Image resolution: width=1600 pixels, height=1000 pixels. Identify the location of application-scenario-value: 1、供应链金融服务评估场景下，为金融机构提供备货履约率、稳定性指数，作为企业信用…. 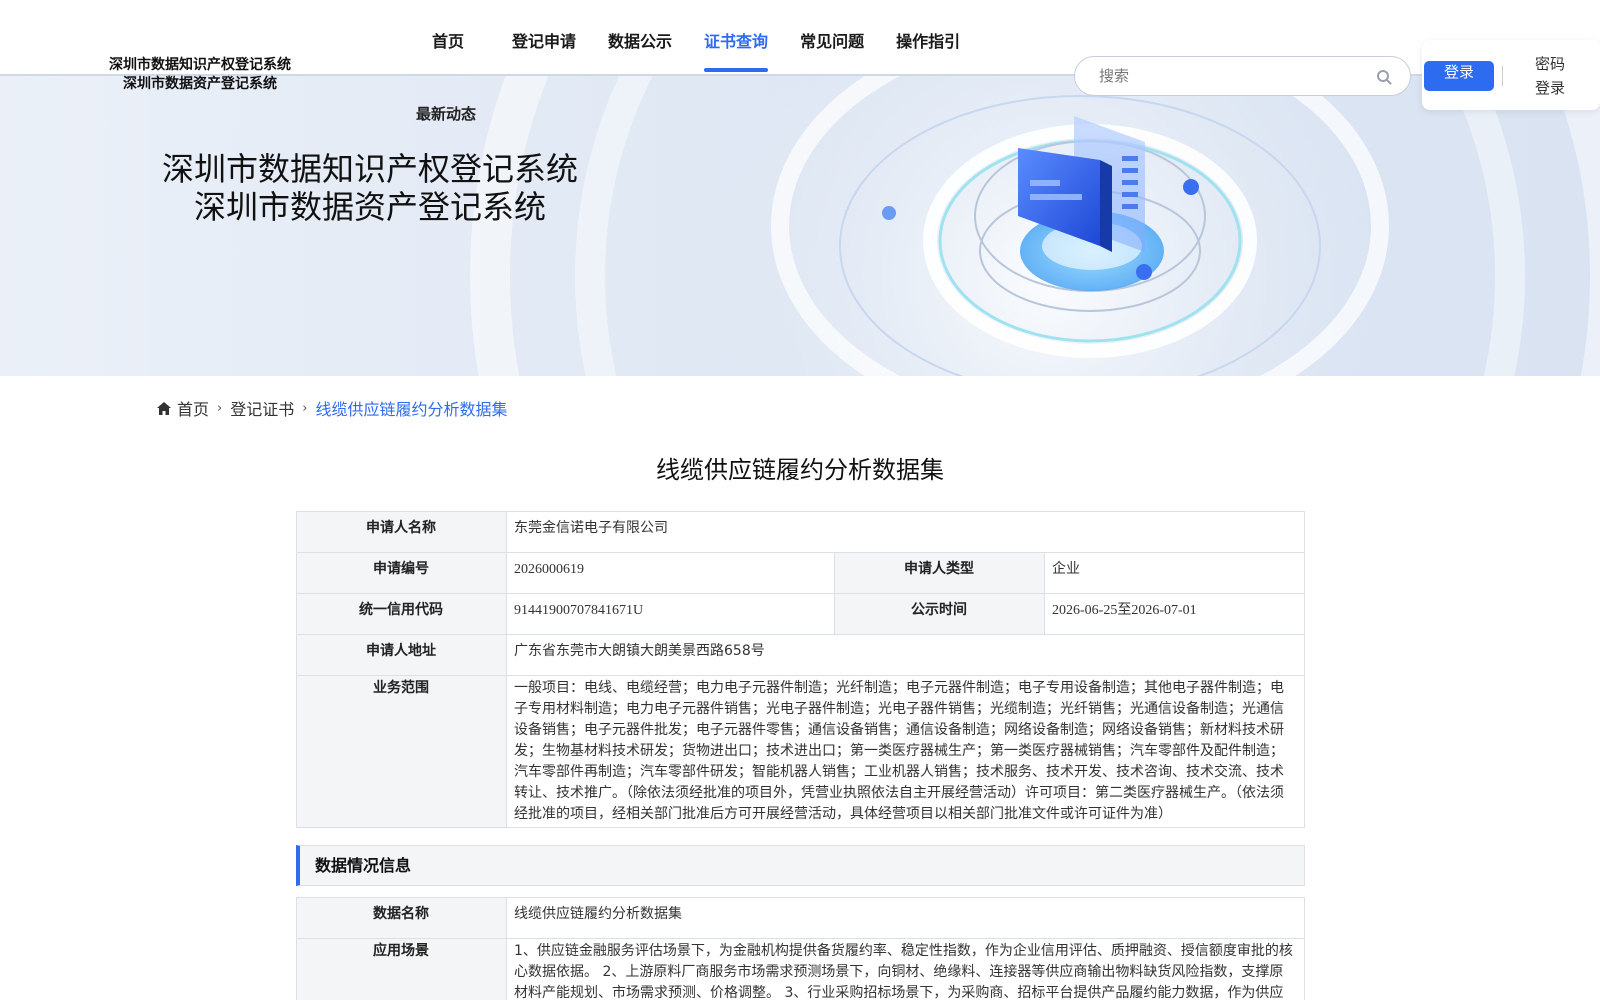
(905, 969).